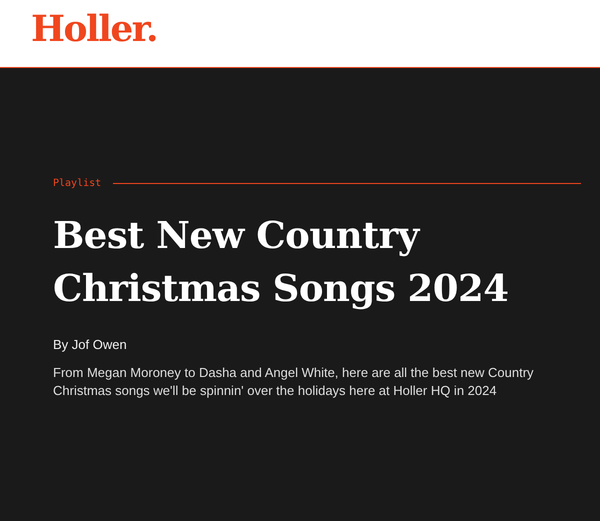  Describe the element at coordinates (94, 29) in the screenshot. I see `site-logo: Holler.` at that location.